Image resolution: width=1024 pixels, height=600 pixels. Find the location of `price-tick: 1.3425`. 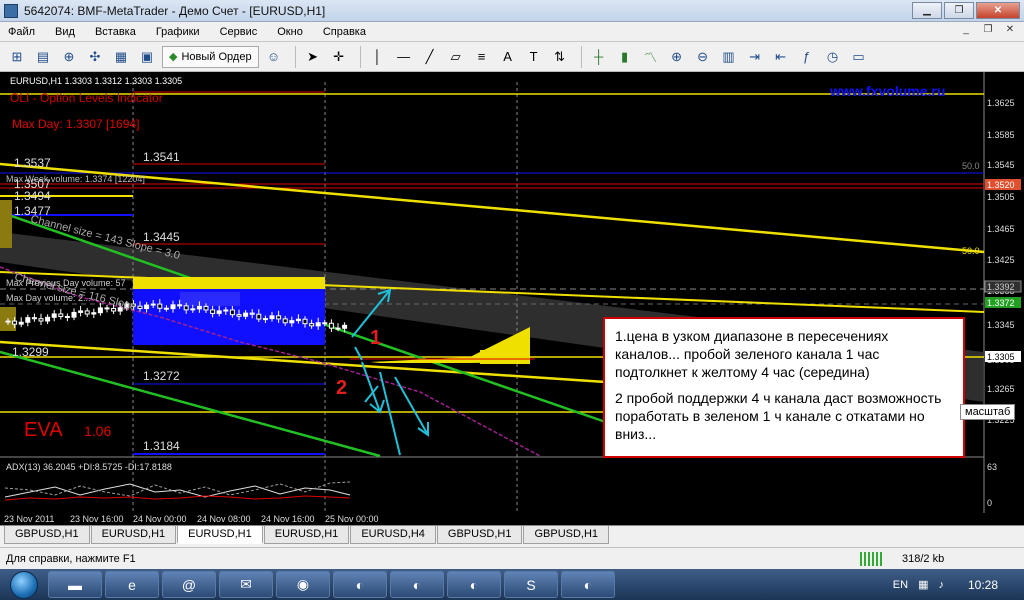

price-tick: 1.3425 is located at coordinates (1001, 260).